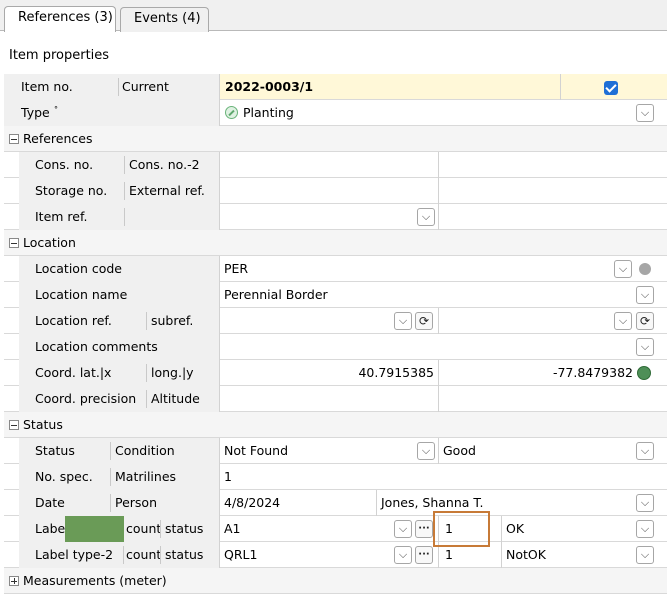 The image size is (667, 600). I want to click on coord-lat-label: Coord. lat.|x, so click(73, 372).